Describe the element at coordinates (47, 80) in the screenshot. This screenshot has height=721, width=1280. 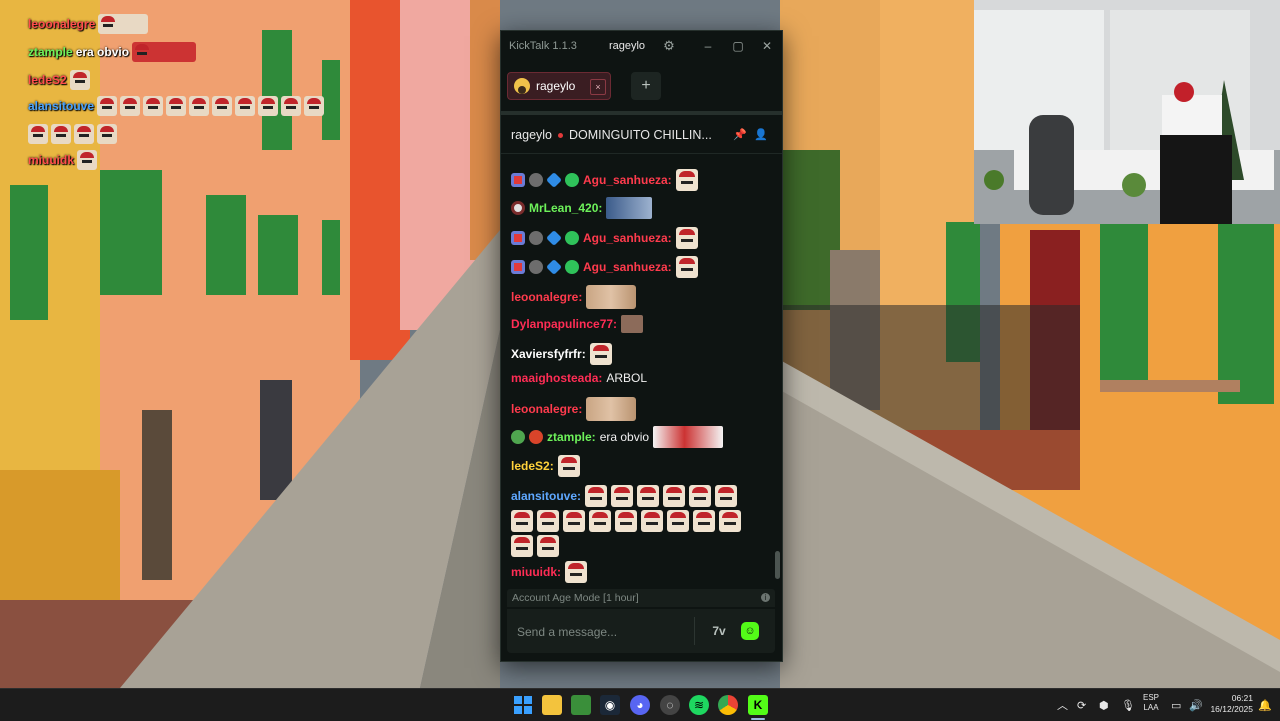
I see `overlay-username: ledeS2` at that location.